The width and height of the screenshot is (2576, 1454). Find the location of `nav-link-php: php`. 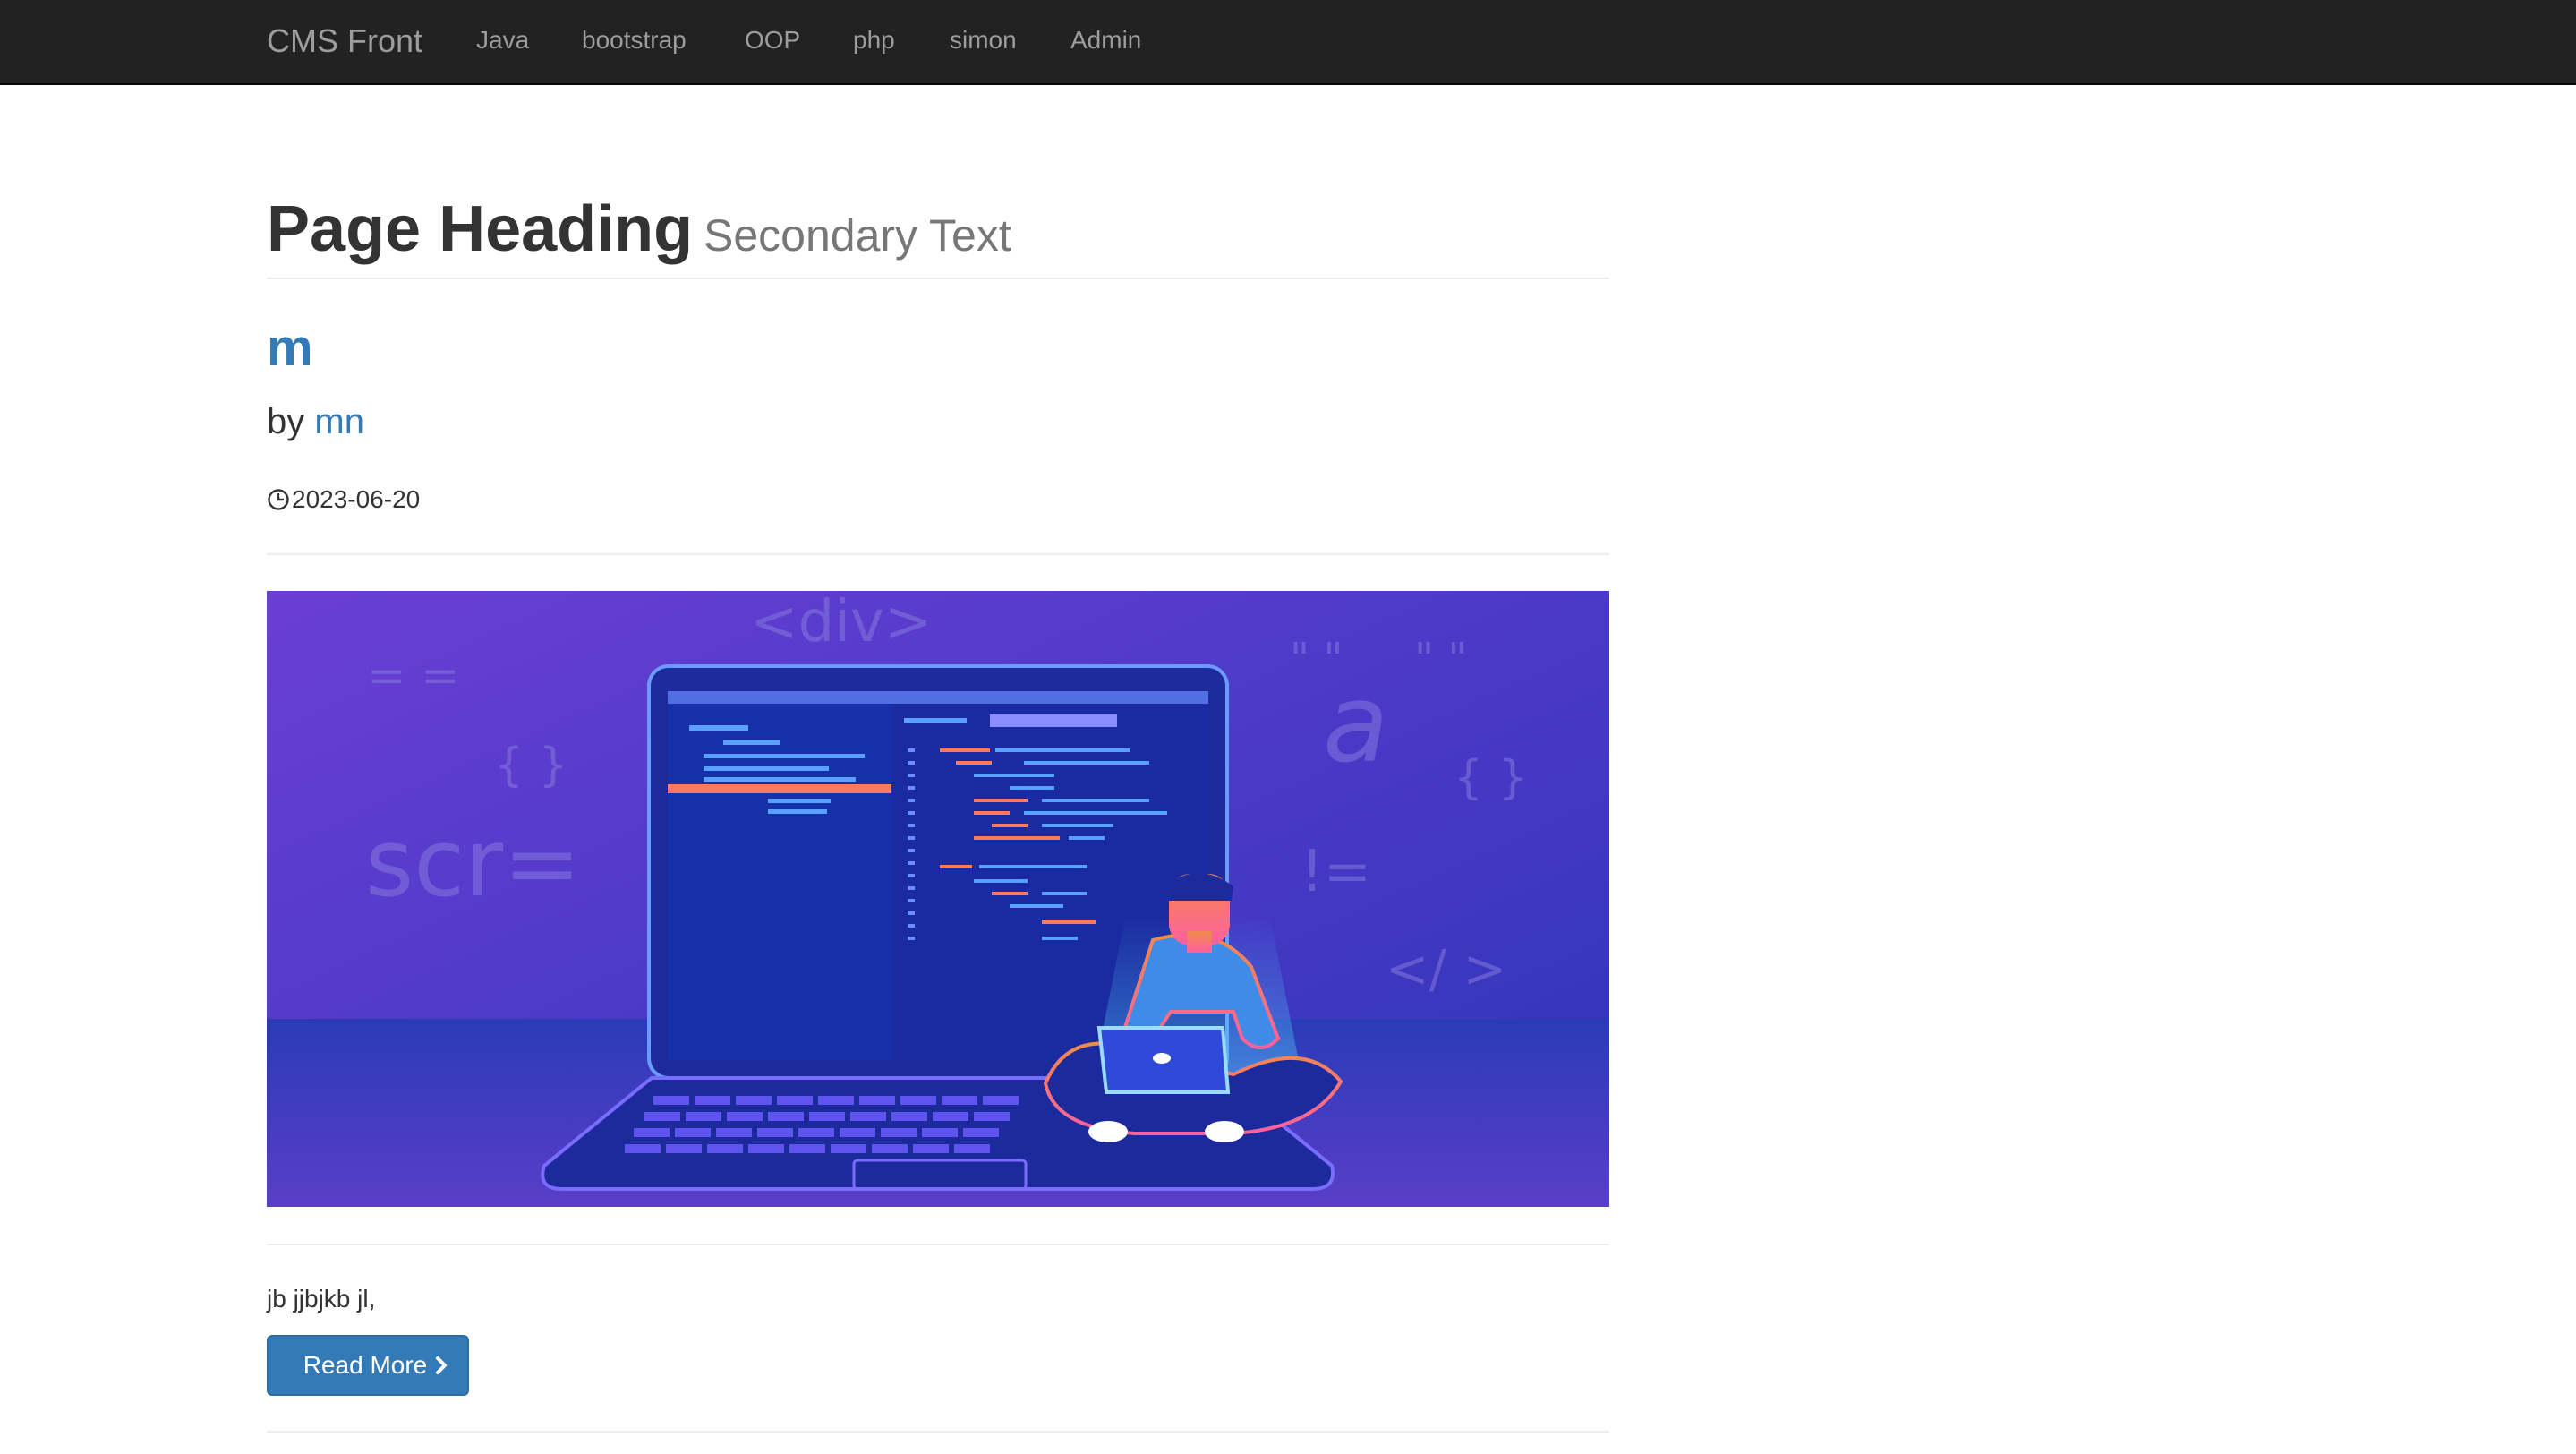

nav-link-php: php is located at coordinates (874, 40).